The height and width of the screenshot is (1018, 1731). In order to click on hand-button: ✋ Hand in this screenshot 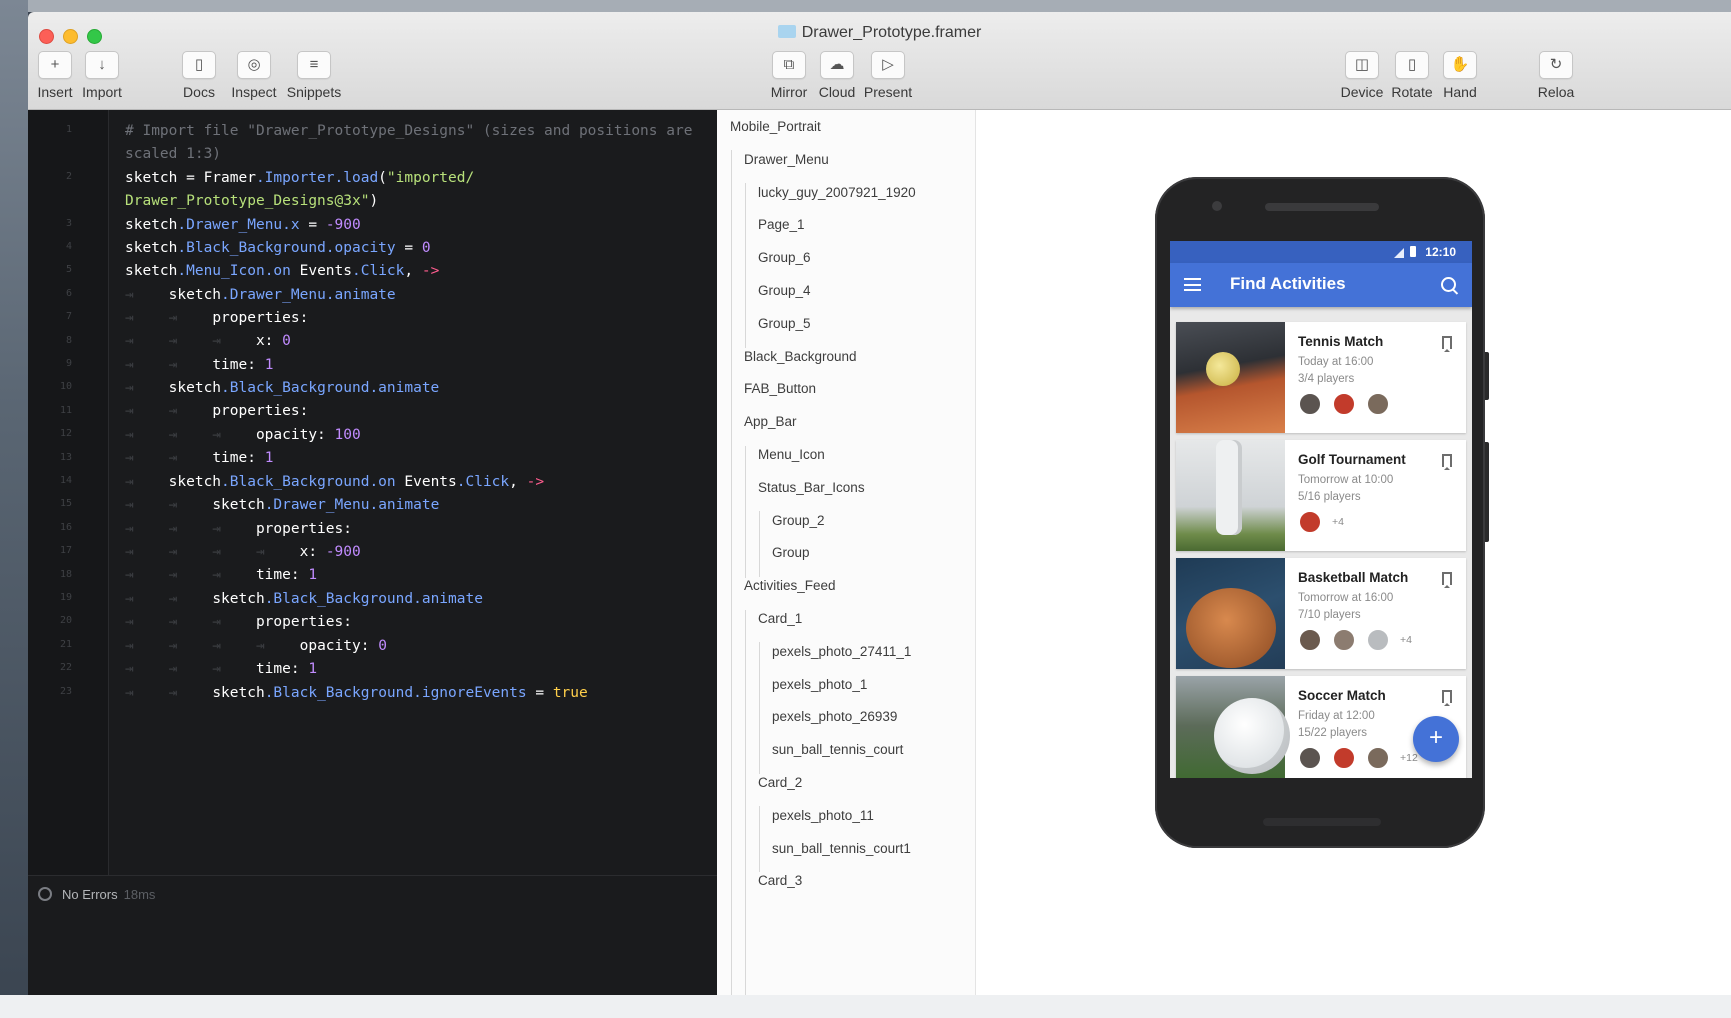, I will do `click(1460, 75)`.